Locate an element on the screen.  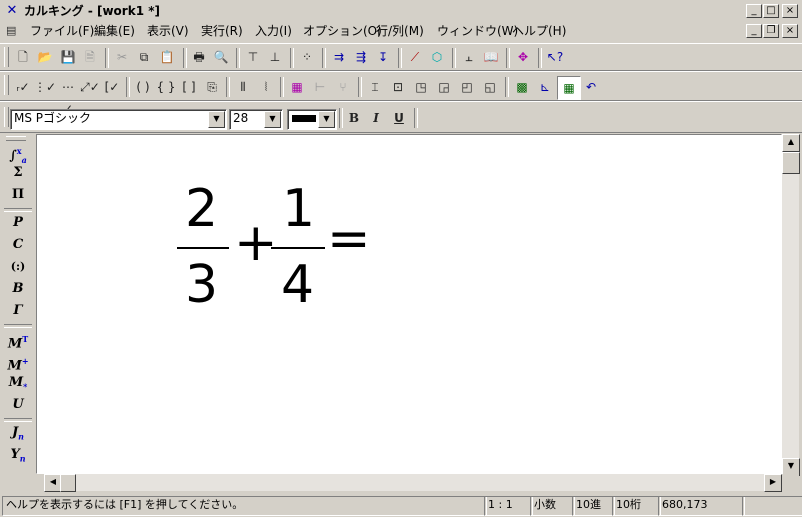
app-icon: ✕ is located at coordinates (12, 11).